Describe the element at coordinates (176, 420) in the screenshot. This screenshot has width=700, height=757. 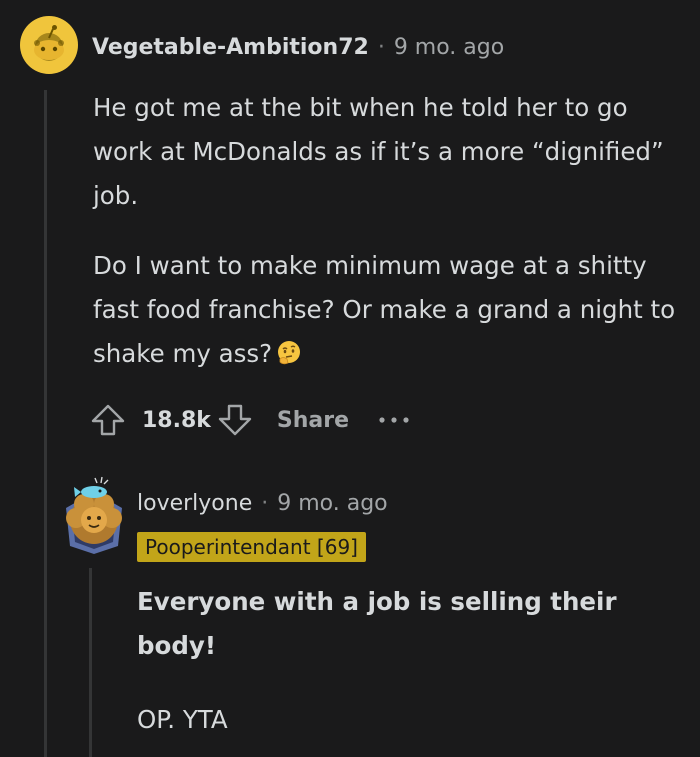
I see `vote-score: 18.8k` at that location.